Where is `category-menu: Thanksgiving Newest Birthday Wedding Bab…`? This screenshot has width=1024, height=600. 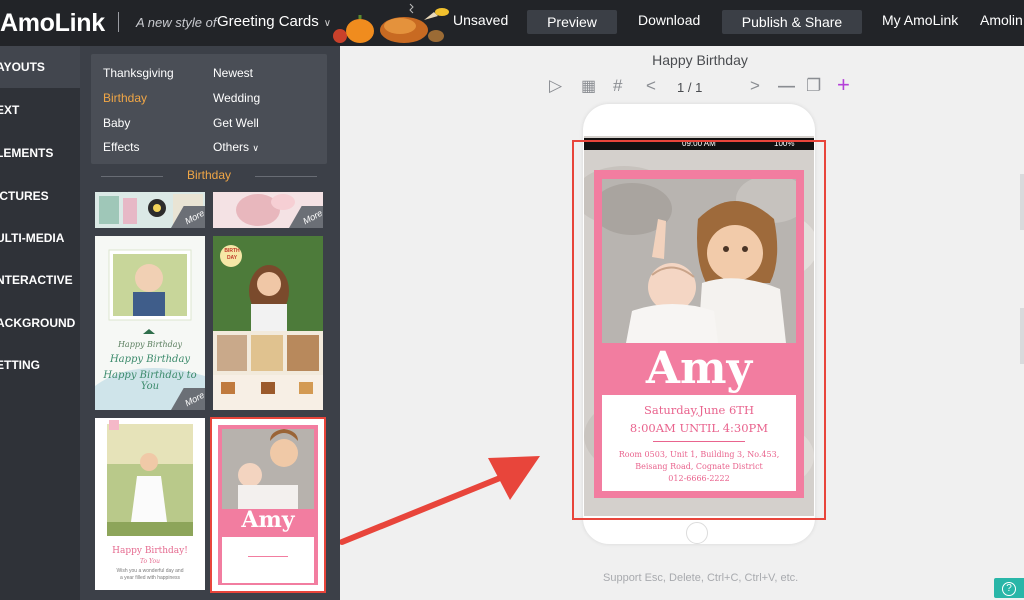 category-menu: Thanksgiving Newest Birthday Wedding Bab… is located at coordinates (209, 109).